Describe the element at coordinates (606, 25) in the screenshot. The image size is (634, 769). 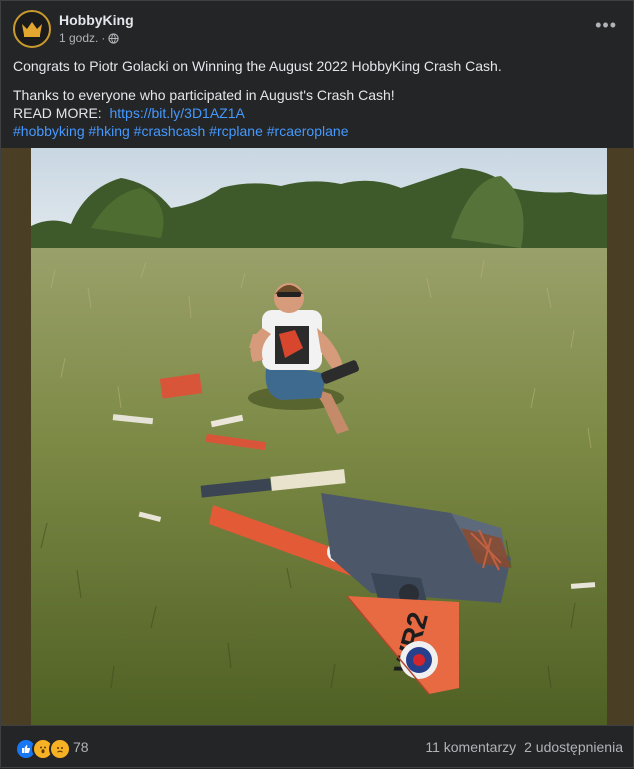
I see `more-options-icon: •••` at that location.